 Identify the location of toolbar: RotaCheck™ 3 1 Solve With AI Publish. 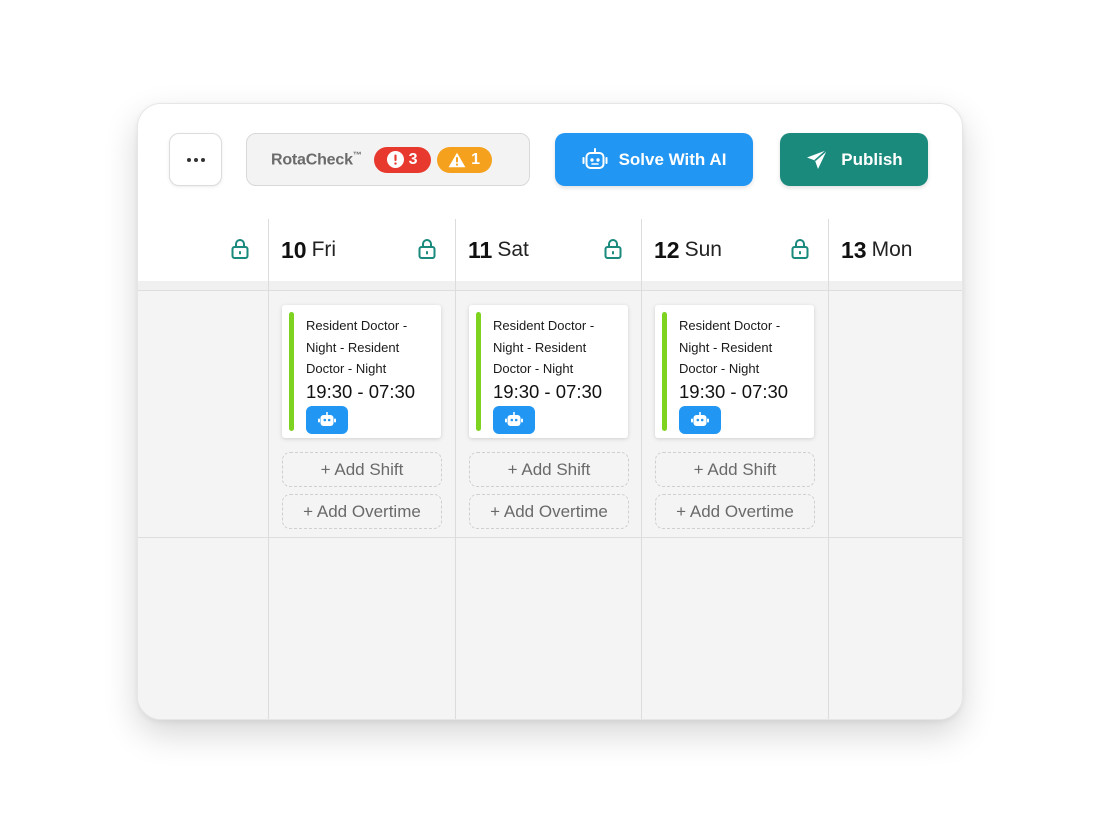
(550, 161).